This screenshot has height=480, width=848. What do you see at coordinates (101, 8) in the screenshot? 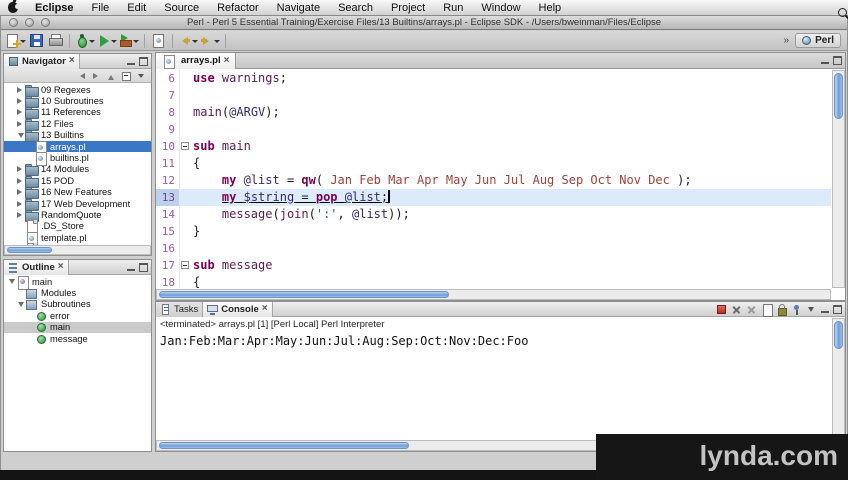
I see `menu-file: File` at bounding box center [101, 8].